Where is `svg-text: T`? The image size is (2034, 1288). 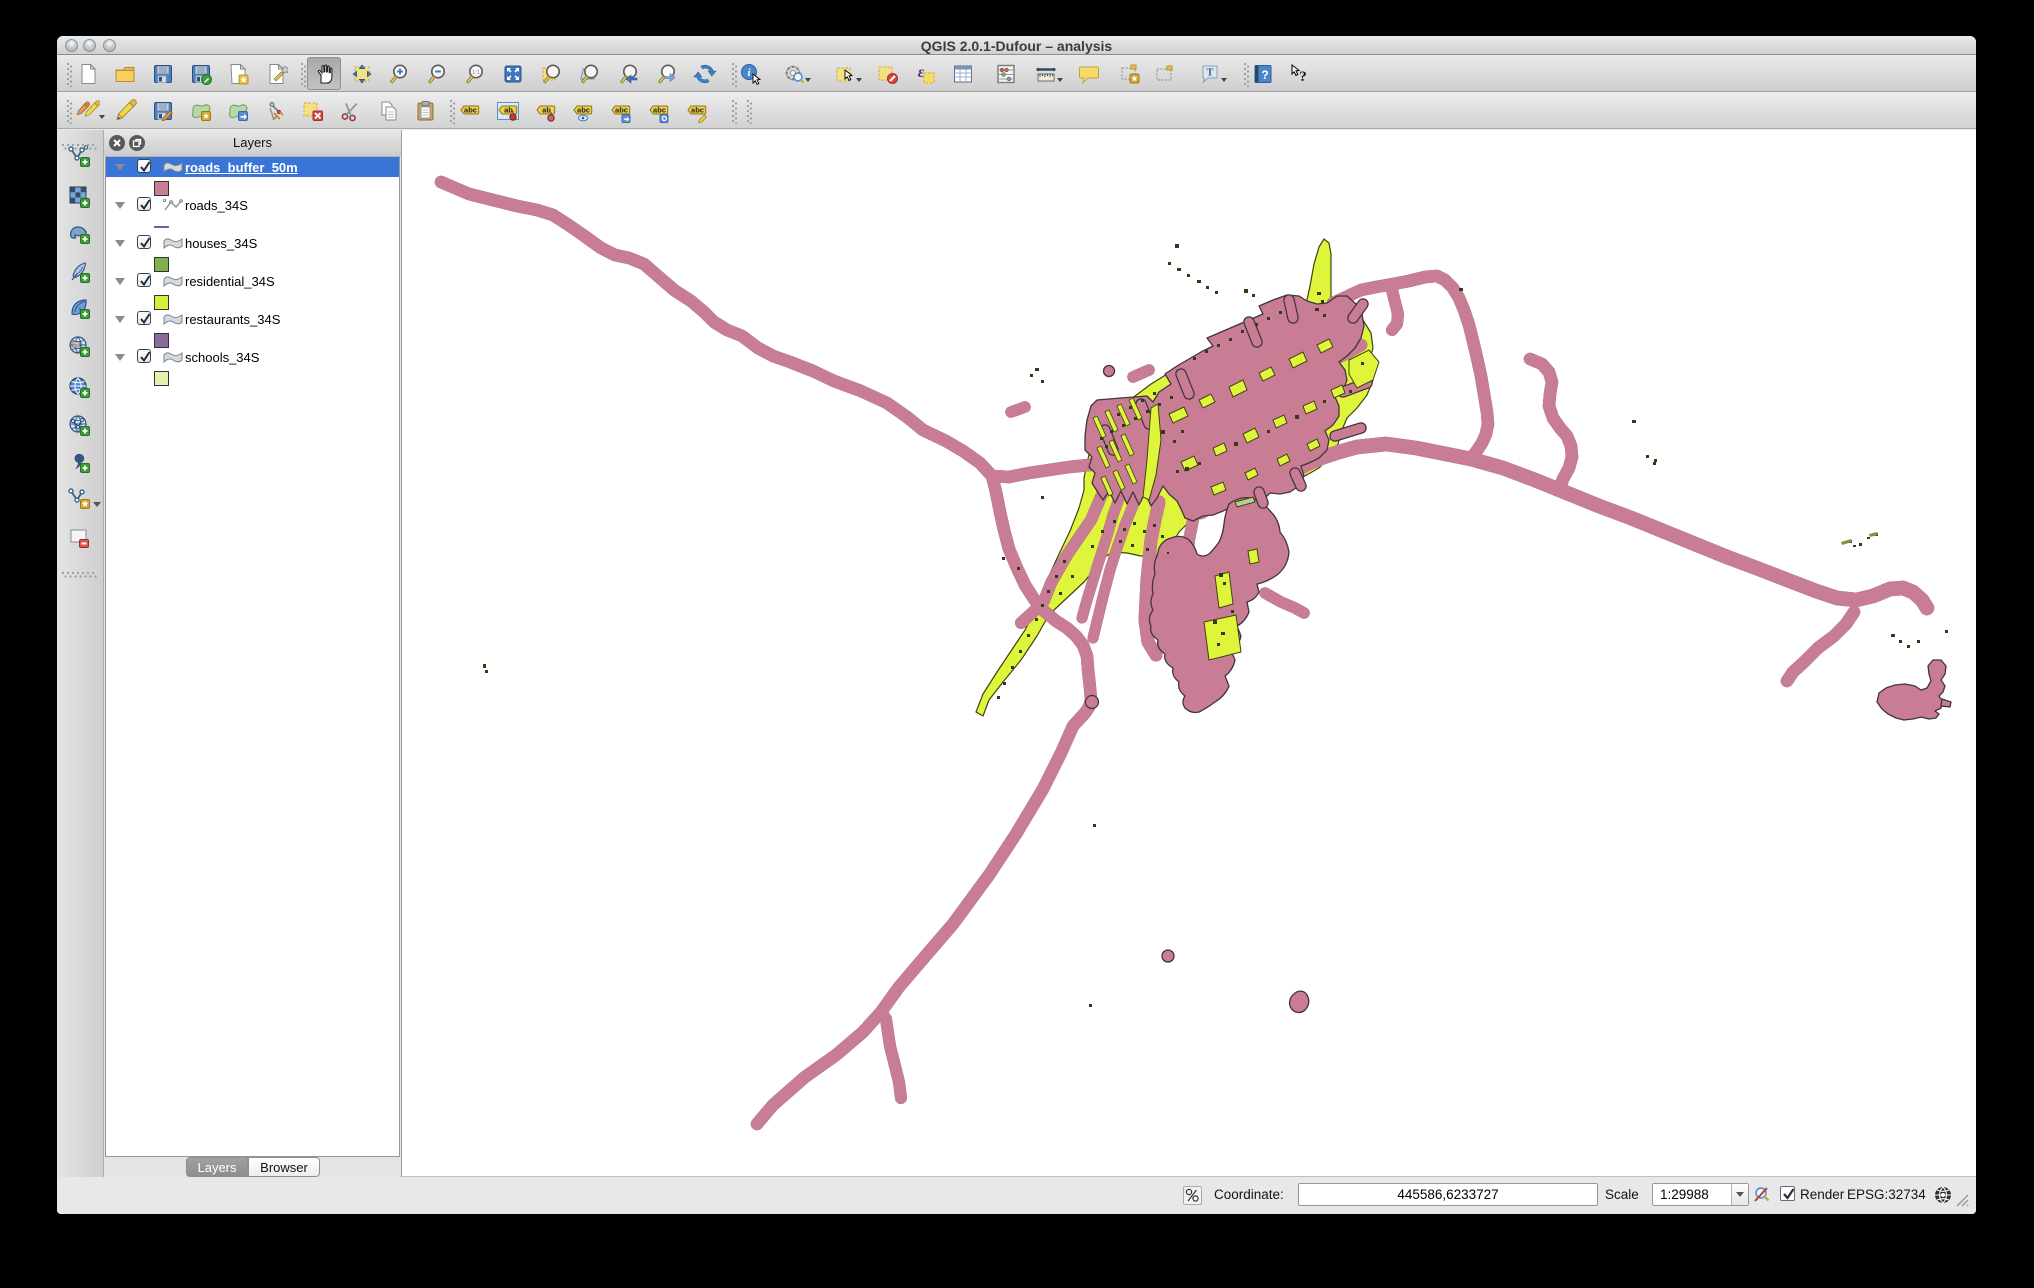 svg-text: T is located at coordinates (1210, 73).